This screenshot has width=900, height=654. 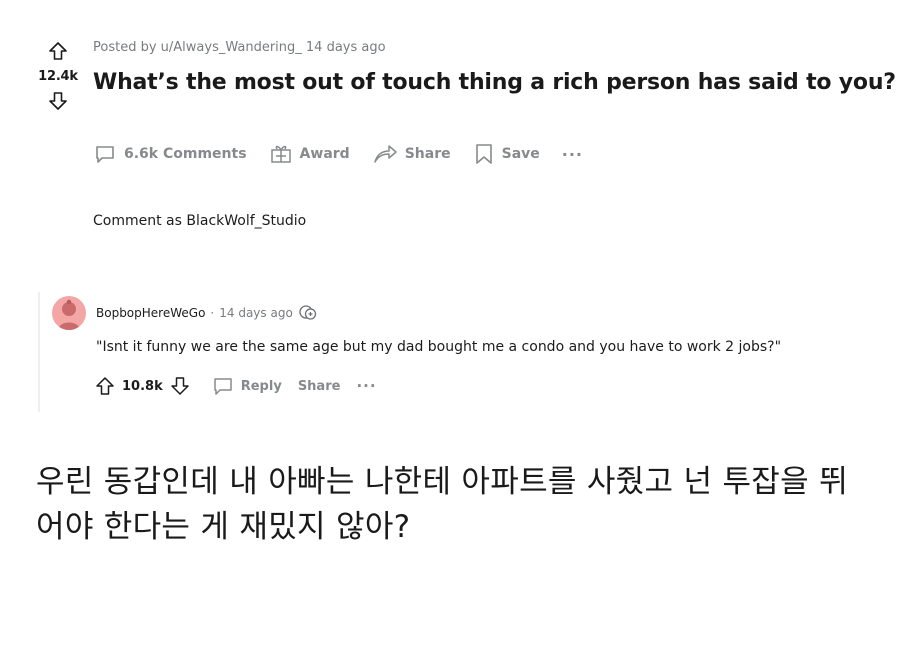 I want to click on comments-label: 6.6k Comments, so click(x=185, y=154).